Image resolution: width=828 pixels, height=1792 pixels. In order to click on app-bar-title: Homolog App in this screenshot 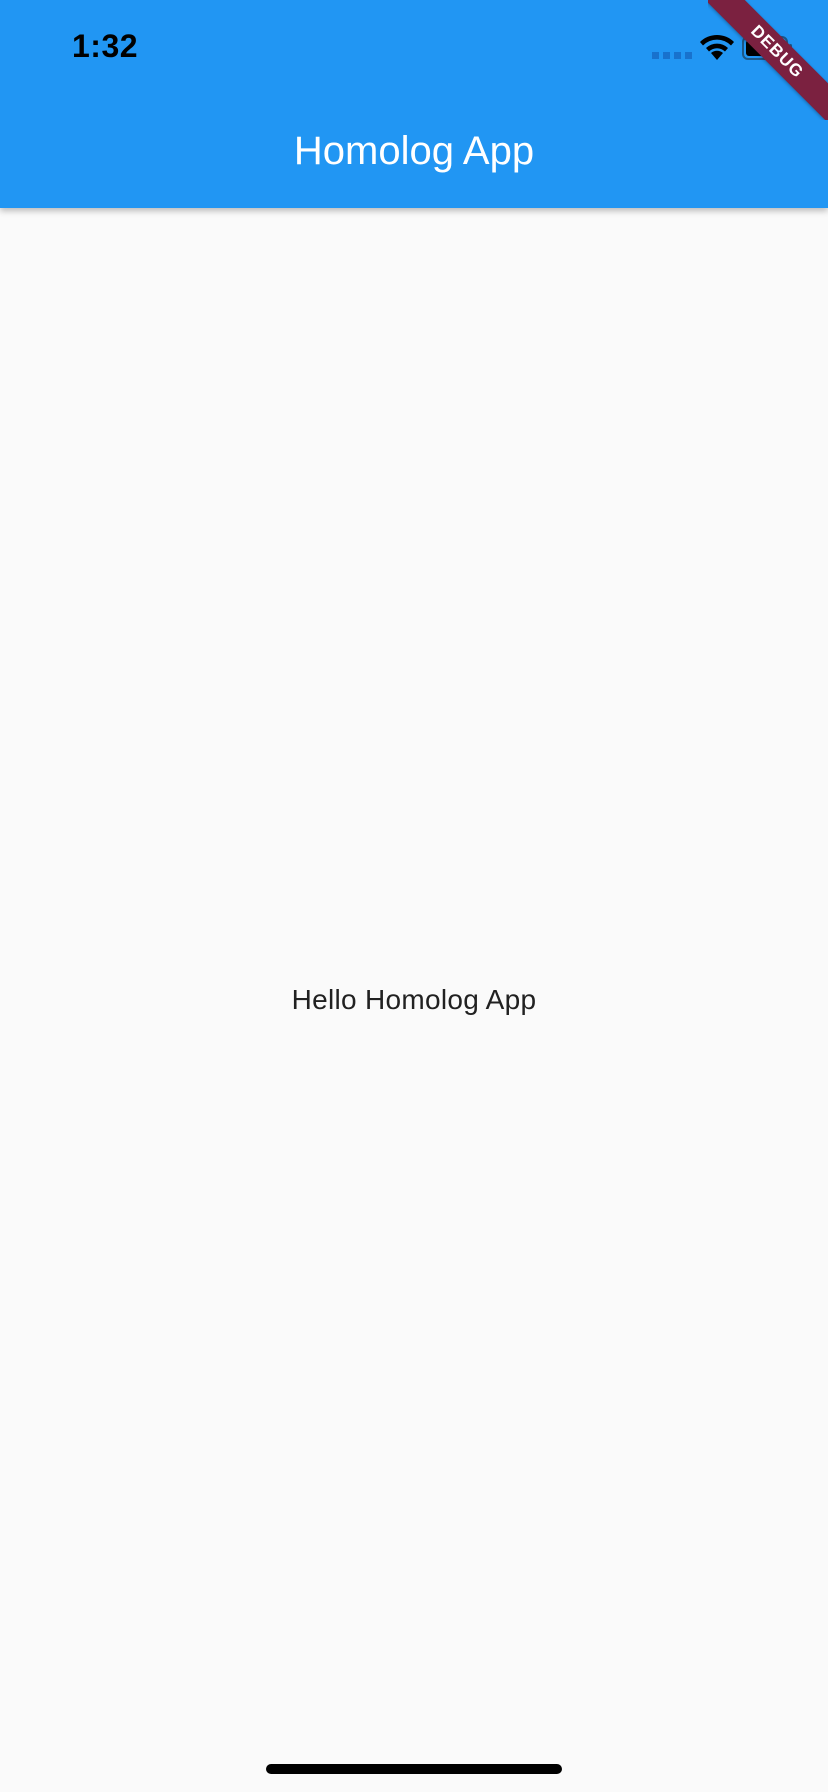, I will do `click(414, 151)`.